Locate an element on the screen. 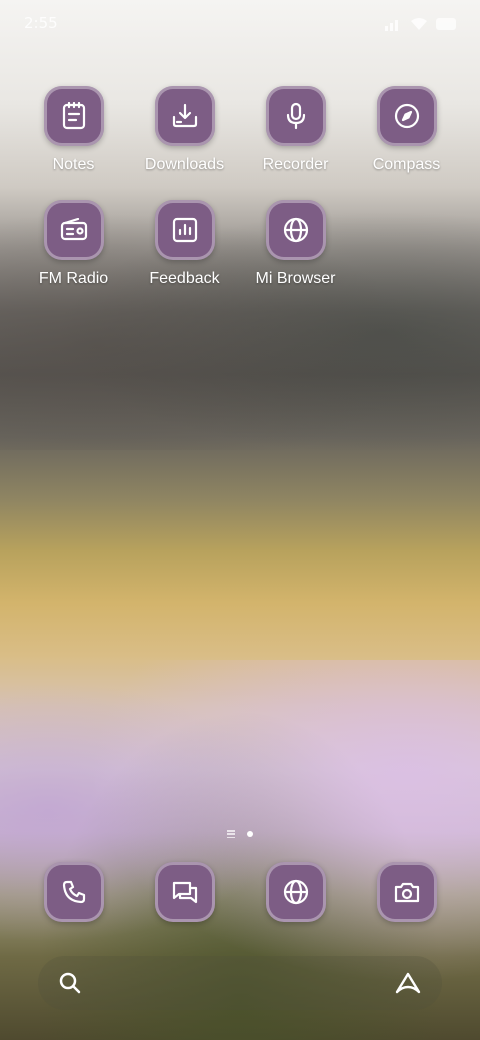 This screenshot has height=1040, width=480. dock-camera is located at coordinates (406, 892).